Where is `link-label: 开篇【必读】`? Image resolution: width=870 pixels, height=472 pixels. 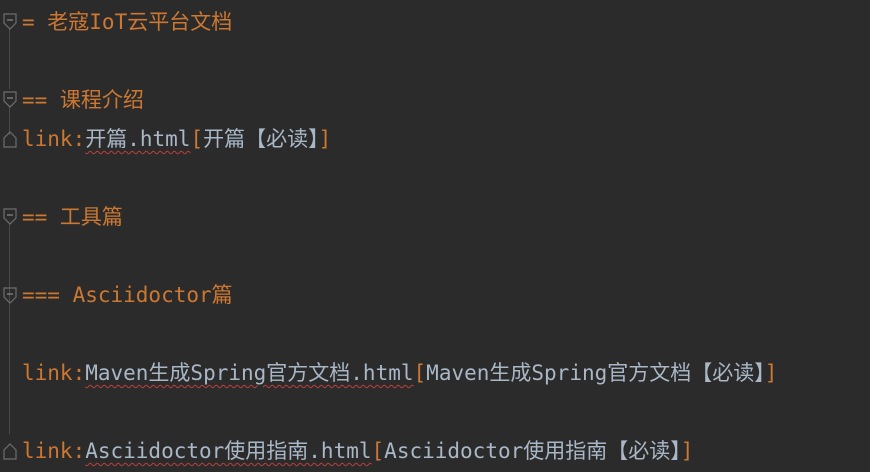 link-label: 开篇【必读】 is located at coordinates (261, 139).